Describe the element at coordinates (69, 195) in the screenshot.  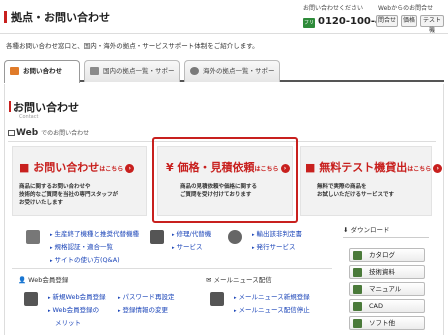
I see `card-description: 商品に関するお問い合わせや 技術的なご質問を当社の専門スタッフが お受けいたします` at that location.